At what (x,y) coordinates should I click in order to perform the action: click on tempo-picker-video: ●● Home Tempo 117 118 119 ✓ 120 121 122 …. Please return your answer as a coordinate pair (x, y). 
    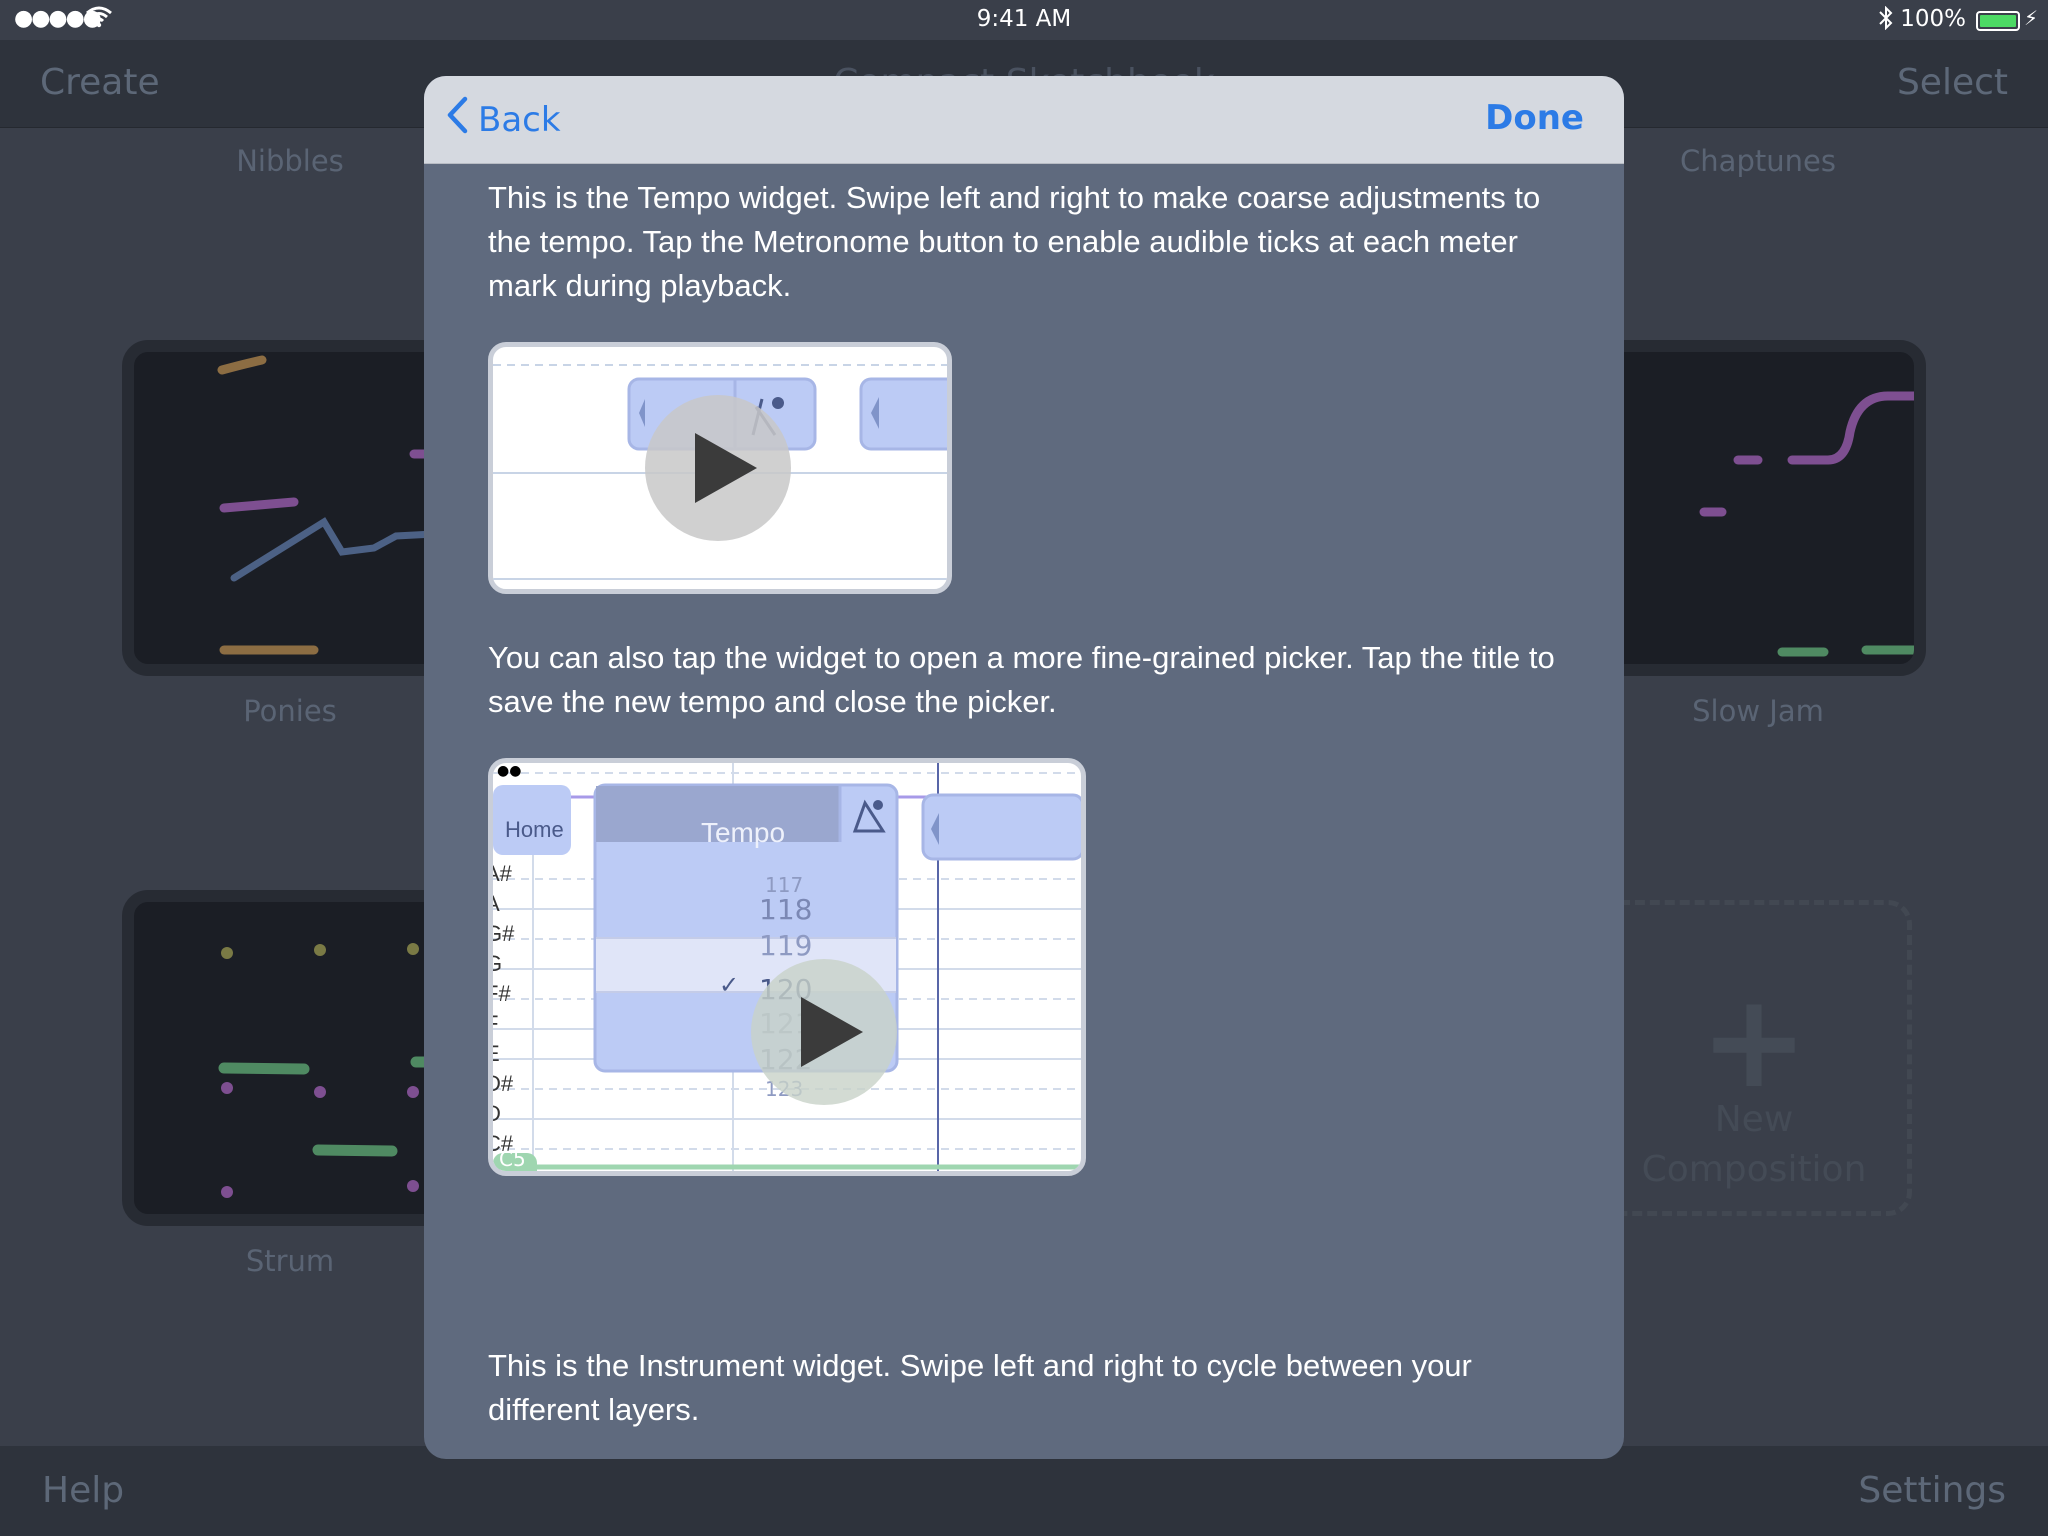
    Looking at the image, I should click on (787, 967).